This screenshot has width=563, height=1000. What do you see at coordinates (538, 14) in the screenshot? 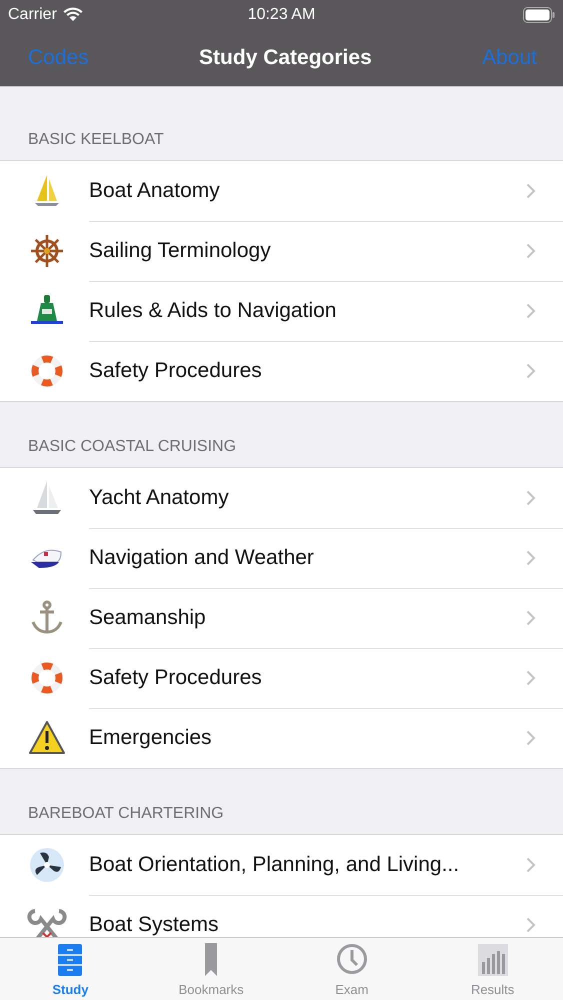
I see `battery-icon` at bounding box center [538, 14].